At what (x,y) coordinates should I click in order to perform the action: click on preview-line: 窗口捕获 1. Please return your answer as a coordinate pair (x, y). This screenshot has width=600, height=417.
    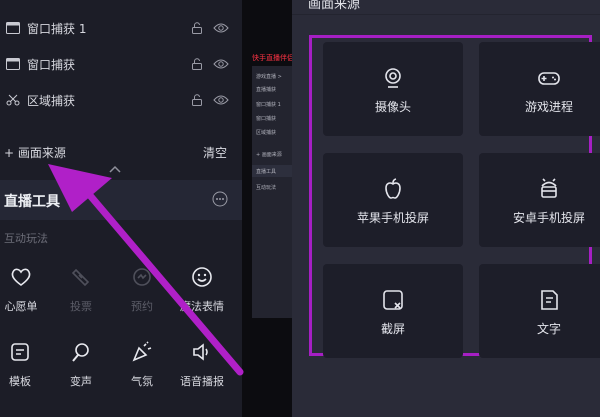
    Looking at the image, I should click on (268, 105).